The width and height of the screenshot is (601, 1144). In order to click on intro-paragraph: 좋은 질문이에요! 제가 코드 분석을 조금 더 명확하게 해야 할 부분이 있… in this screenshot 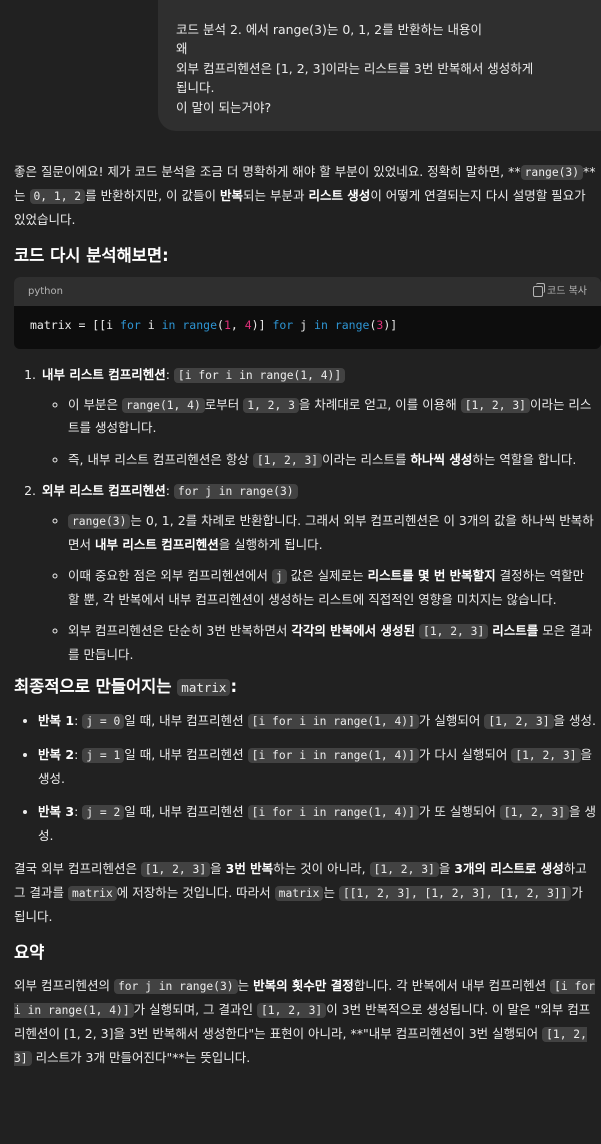, I will do `click(305, 195)`.